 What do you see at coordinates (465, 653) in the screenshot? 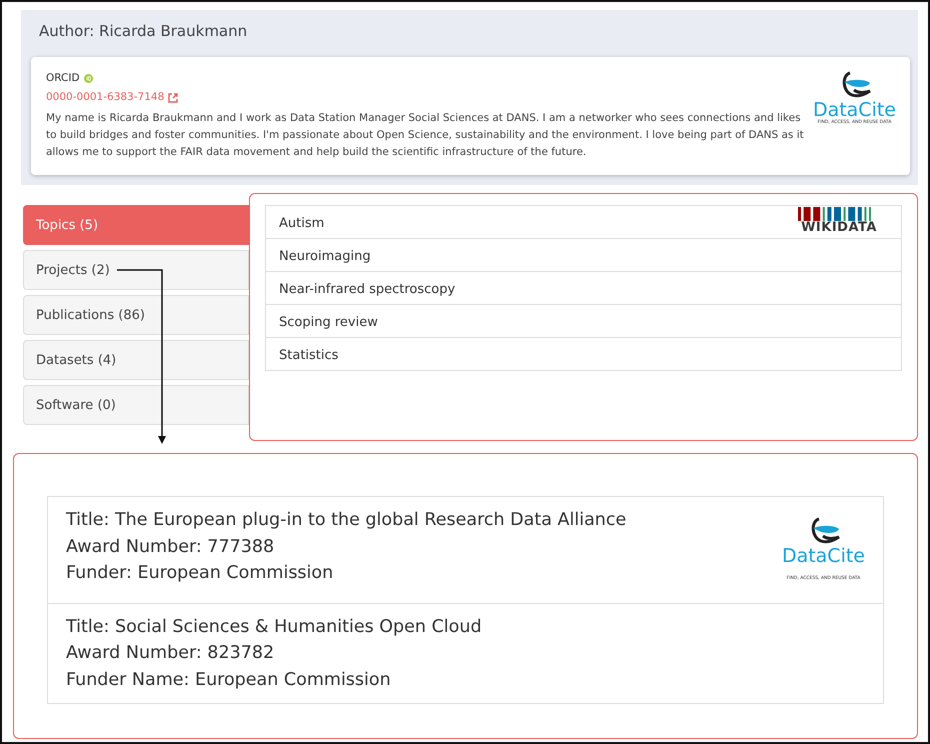
I see `project-field: Award Number: 823782` at bounding box center [465, 653].